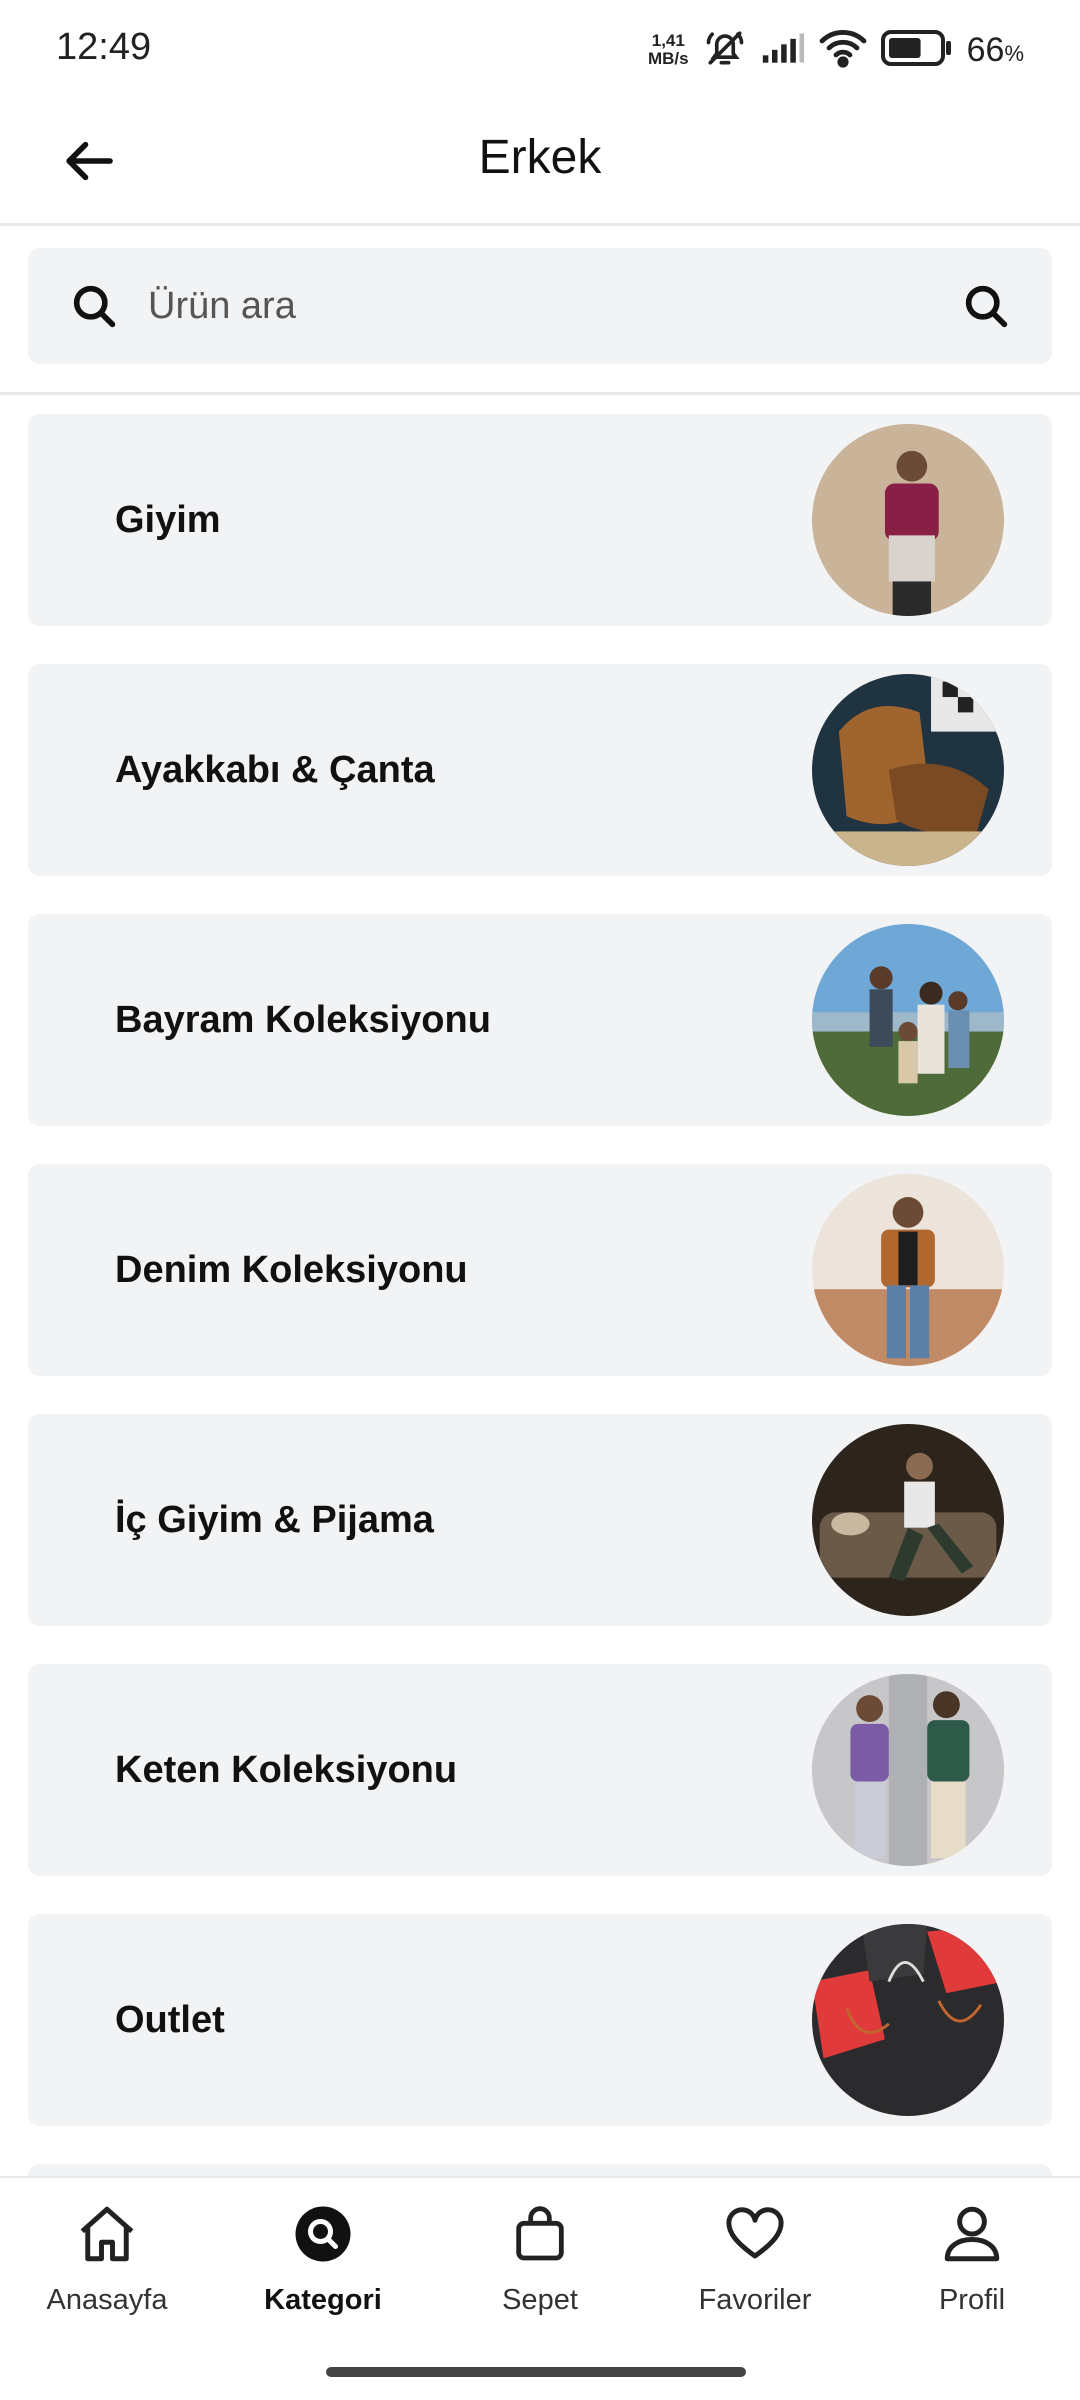 The width and height of the screenshot is (1080, 2400). What do you see at coordinates (323, 2300) in the screenshot?
I see `nav-label: Kategori` at bounding box center [323, 2300].